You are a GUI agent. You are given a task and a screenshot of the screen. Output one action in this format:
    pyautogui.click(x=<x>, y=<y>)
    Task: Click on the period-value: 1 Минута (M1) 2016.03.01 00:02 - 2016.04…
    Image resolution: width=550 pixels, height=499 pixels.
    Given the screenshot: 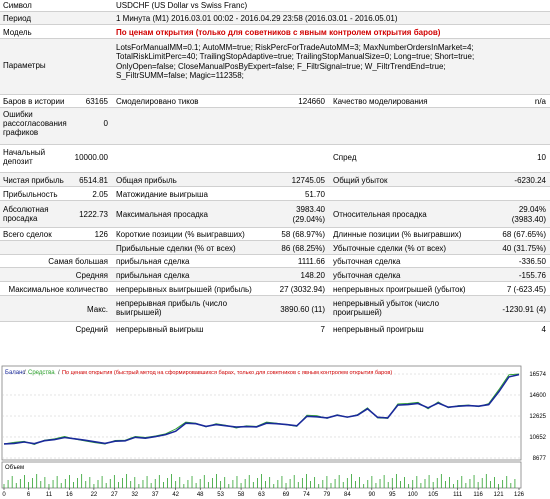 What is the action you would take?
    pyautogui.click(x=257, y=18)
    